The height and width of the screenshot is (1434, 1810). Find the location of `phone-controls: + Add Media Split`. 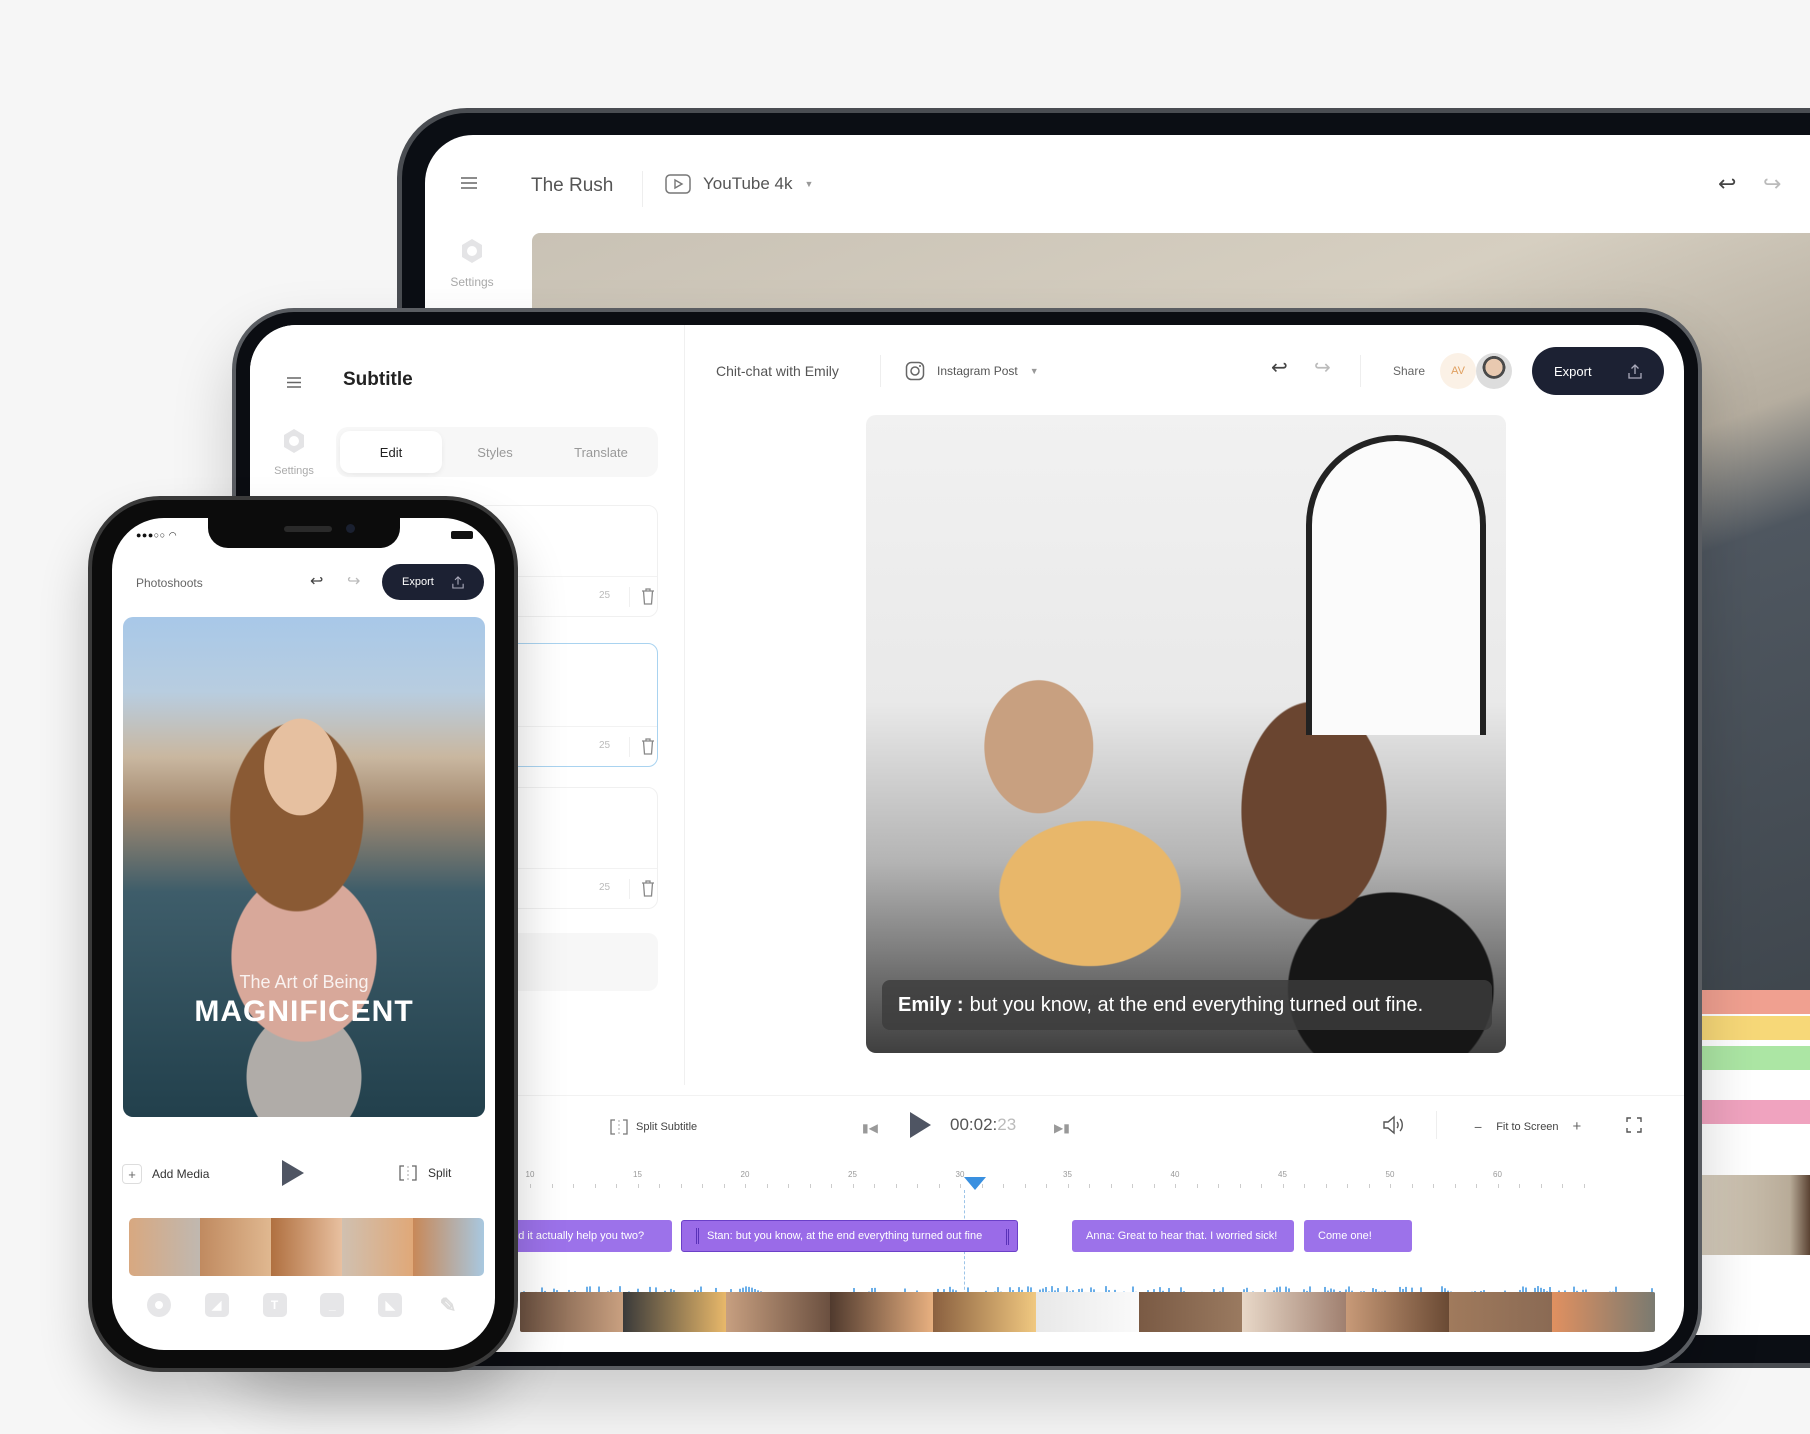

phone-controls: + Add Media Split is located at coordinates (303, 1178).